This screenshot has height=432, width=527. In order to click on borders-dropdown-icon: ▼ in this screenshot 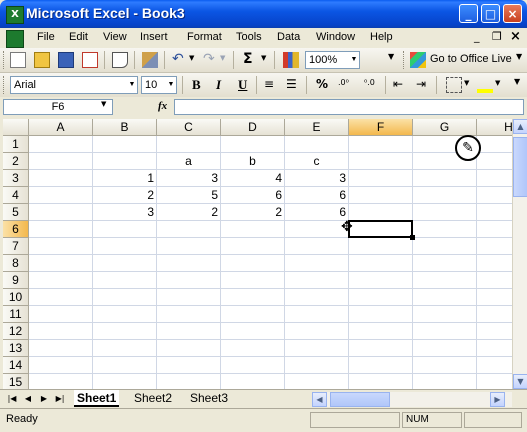, I will do `click(466, 83)`.